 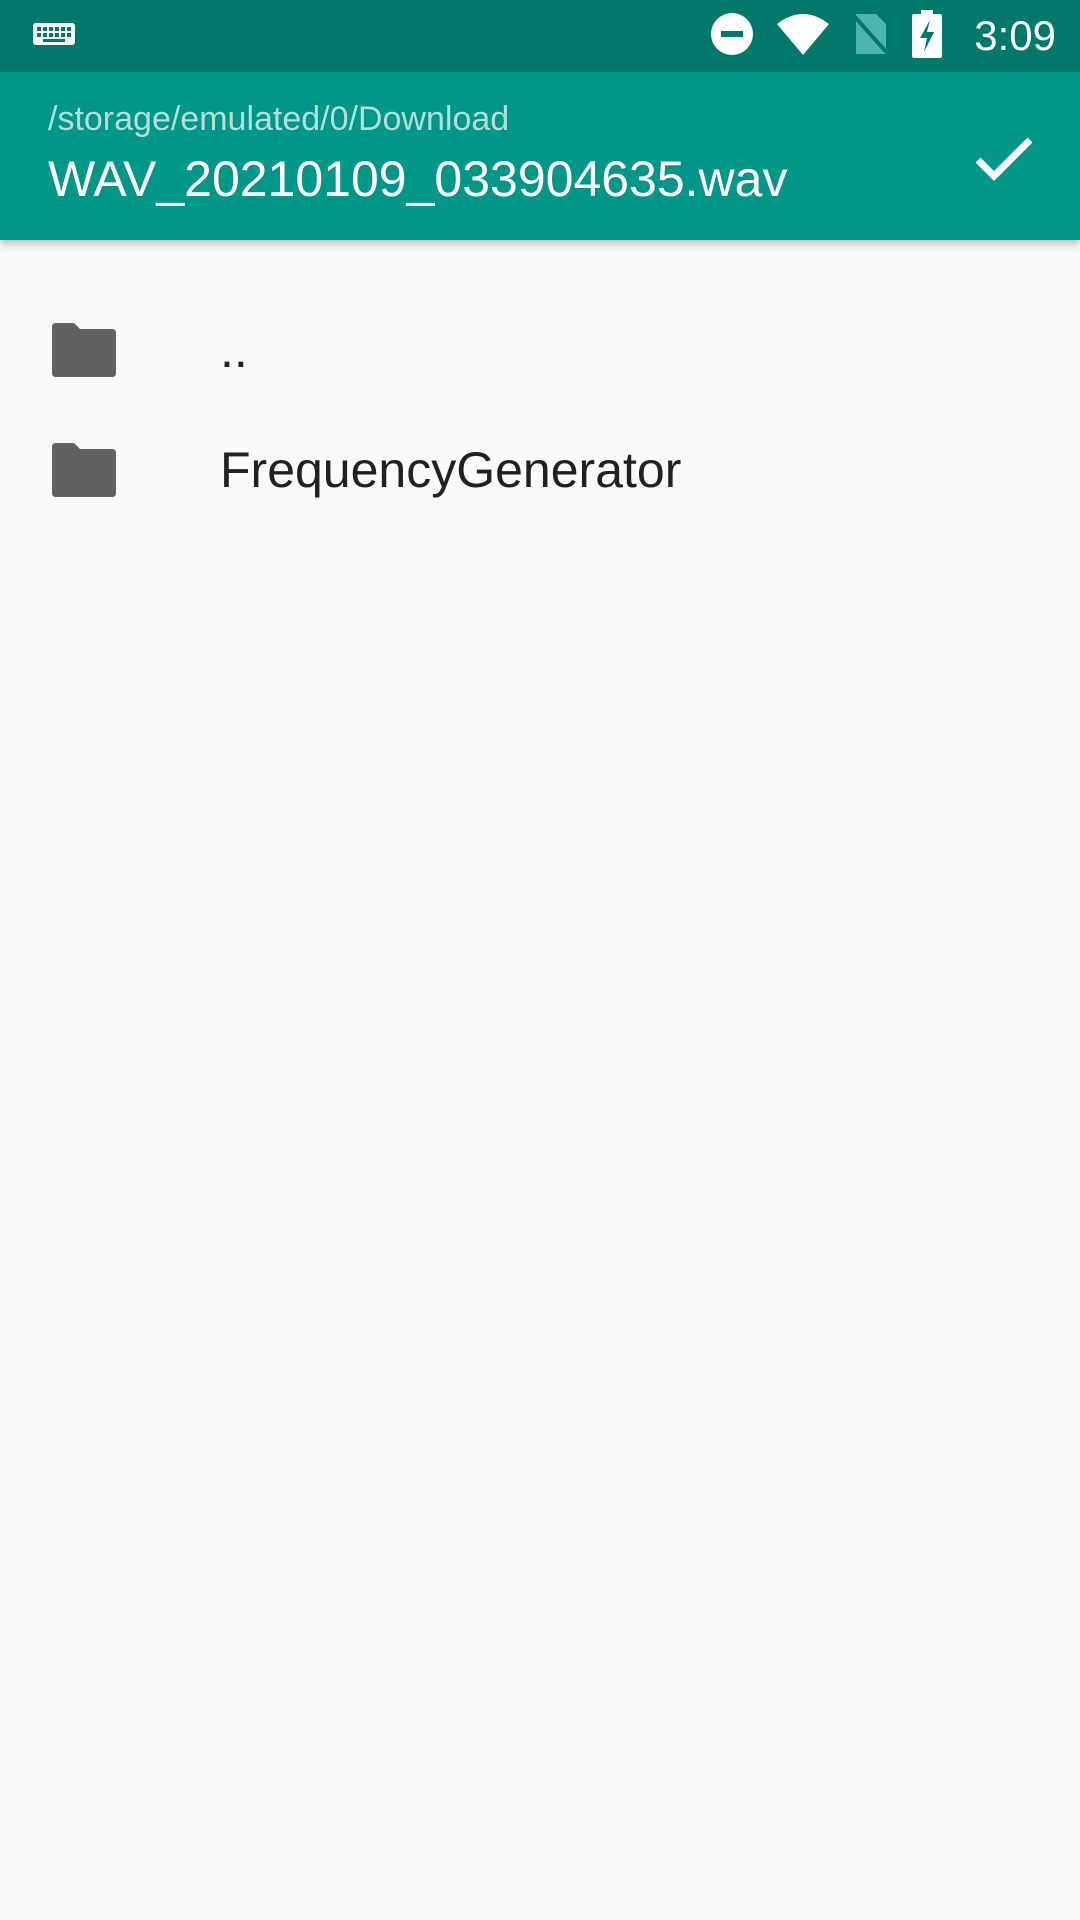 I want to click on list-item-frequencygenerator: FrequencyGenerator, so click(x=540, y=470).